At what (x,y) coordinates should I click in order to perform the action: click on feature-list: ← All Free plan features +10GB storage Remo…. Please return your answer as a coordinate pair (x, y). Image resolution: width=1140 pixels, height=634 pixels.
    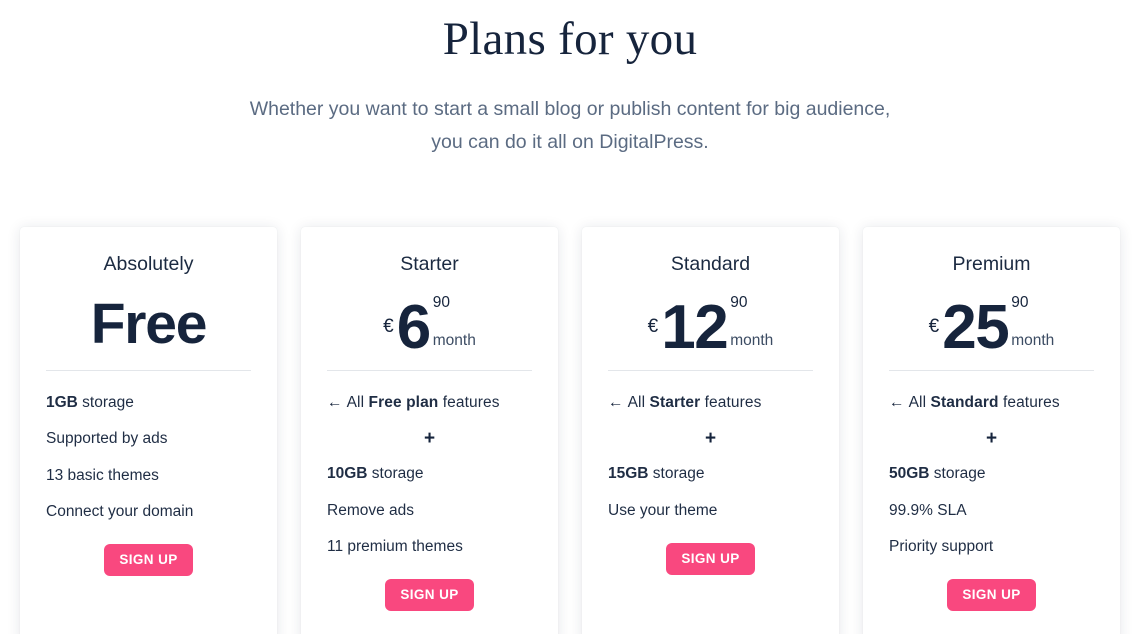
    Looking at the image, I should click on (429, 475).